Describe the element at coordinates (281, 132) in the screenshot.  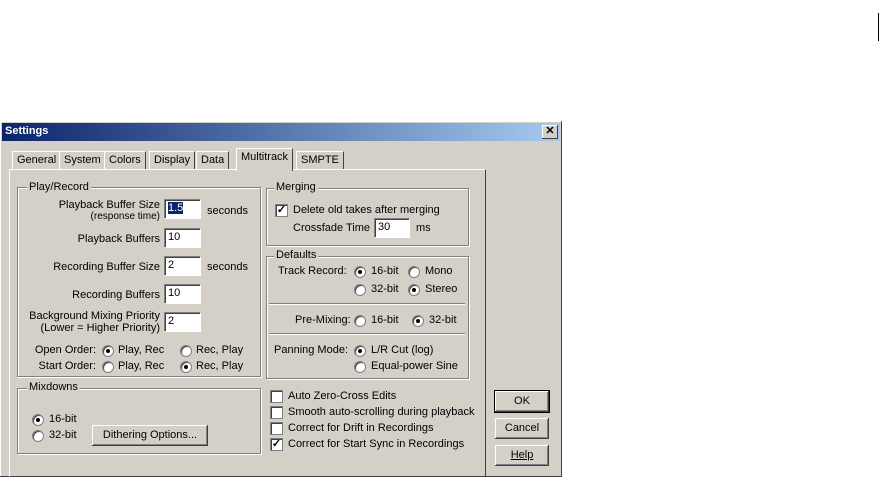
I see `title-bar: Settings ✕` at that location.